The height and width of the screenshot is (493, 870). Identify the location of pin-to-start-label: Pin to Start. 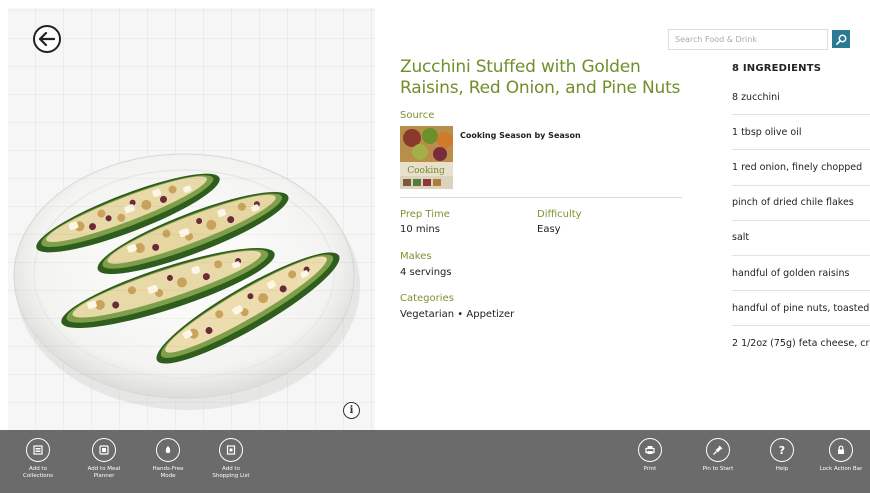
(718, 469).